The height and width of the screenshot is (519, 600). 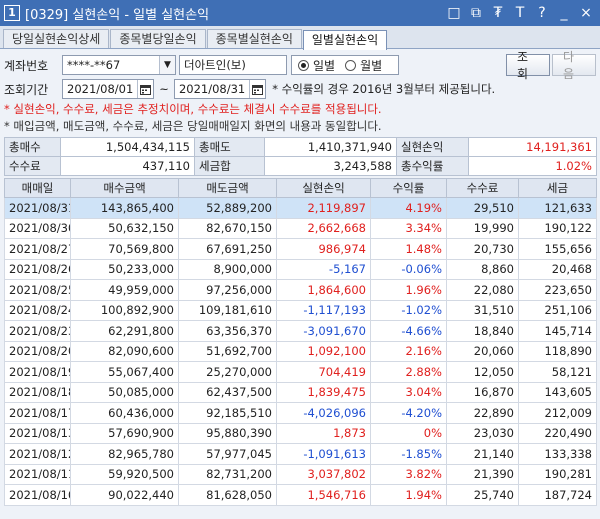 I want to click on cell-buy-amount: 82,090,600, so click(x=124, y=351).